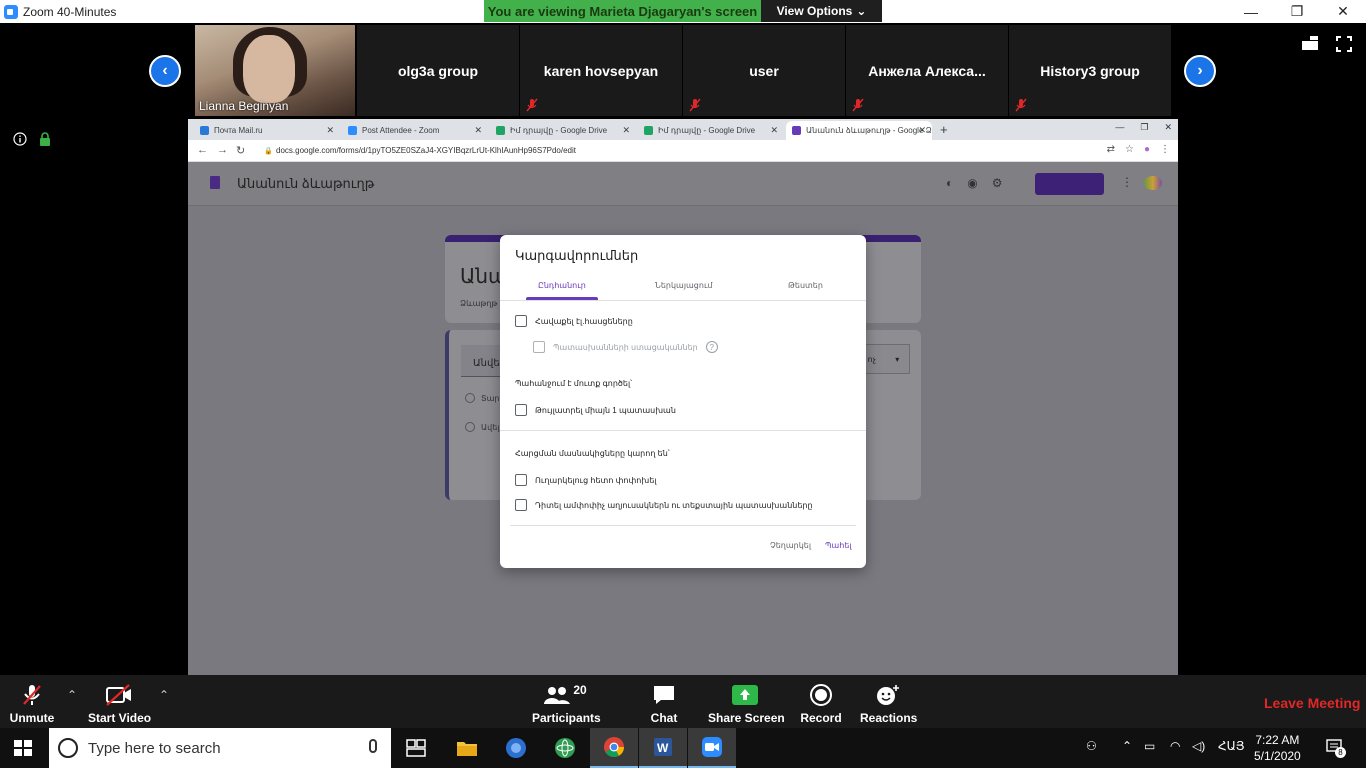  What do you see at coordinates (373, 746) in the screenshot?
I see `microphone-icon` at bounding box center [373, 746].